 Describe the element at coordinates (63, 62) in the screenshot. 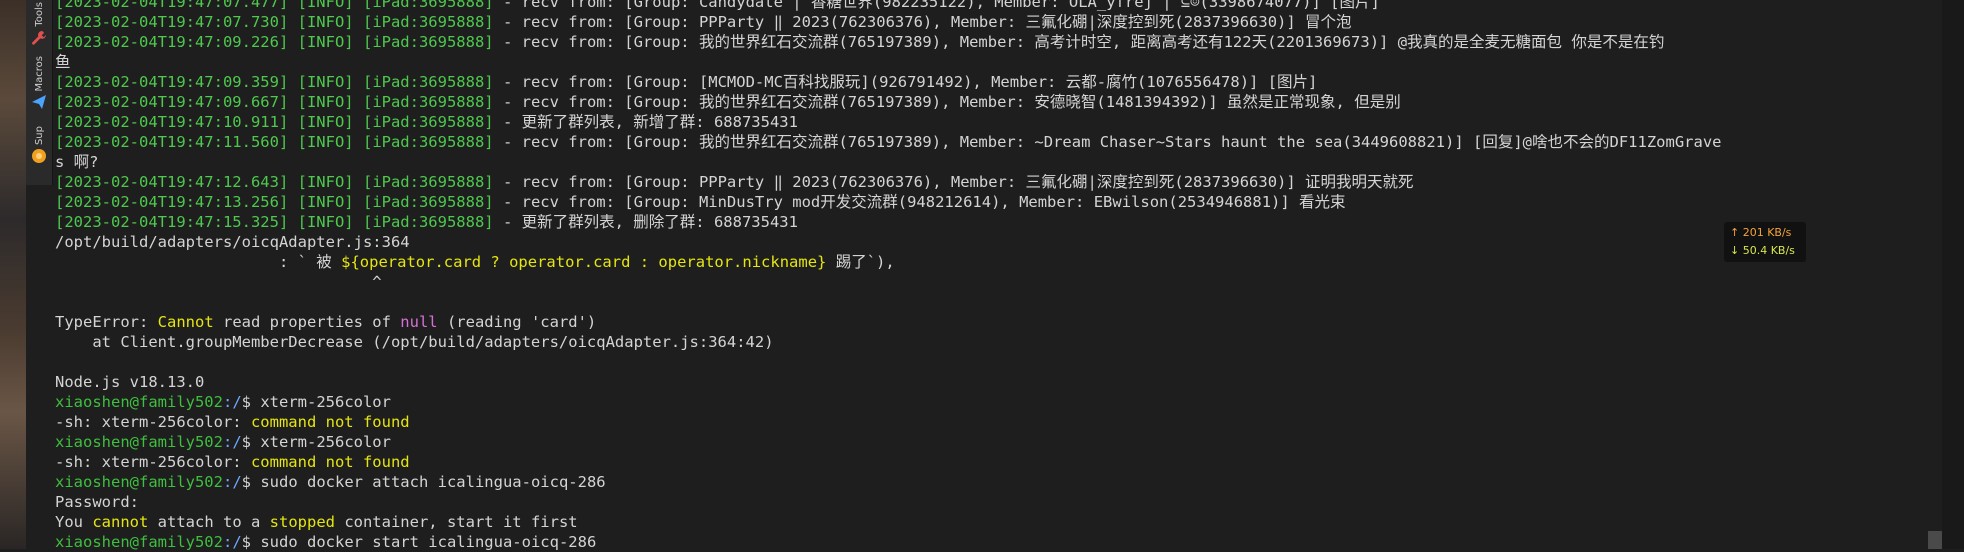

I see `log-line-wrap: 鱼` at that location.